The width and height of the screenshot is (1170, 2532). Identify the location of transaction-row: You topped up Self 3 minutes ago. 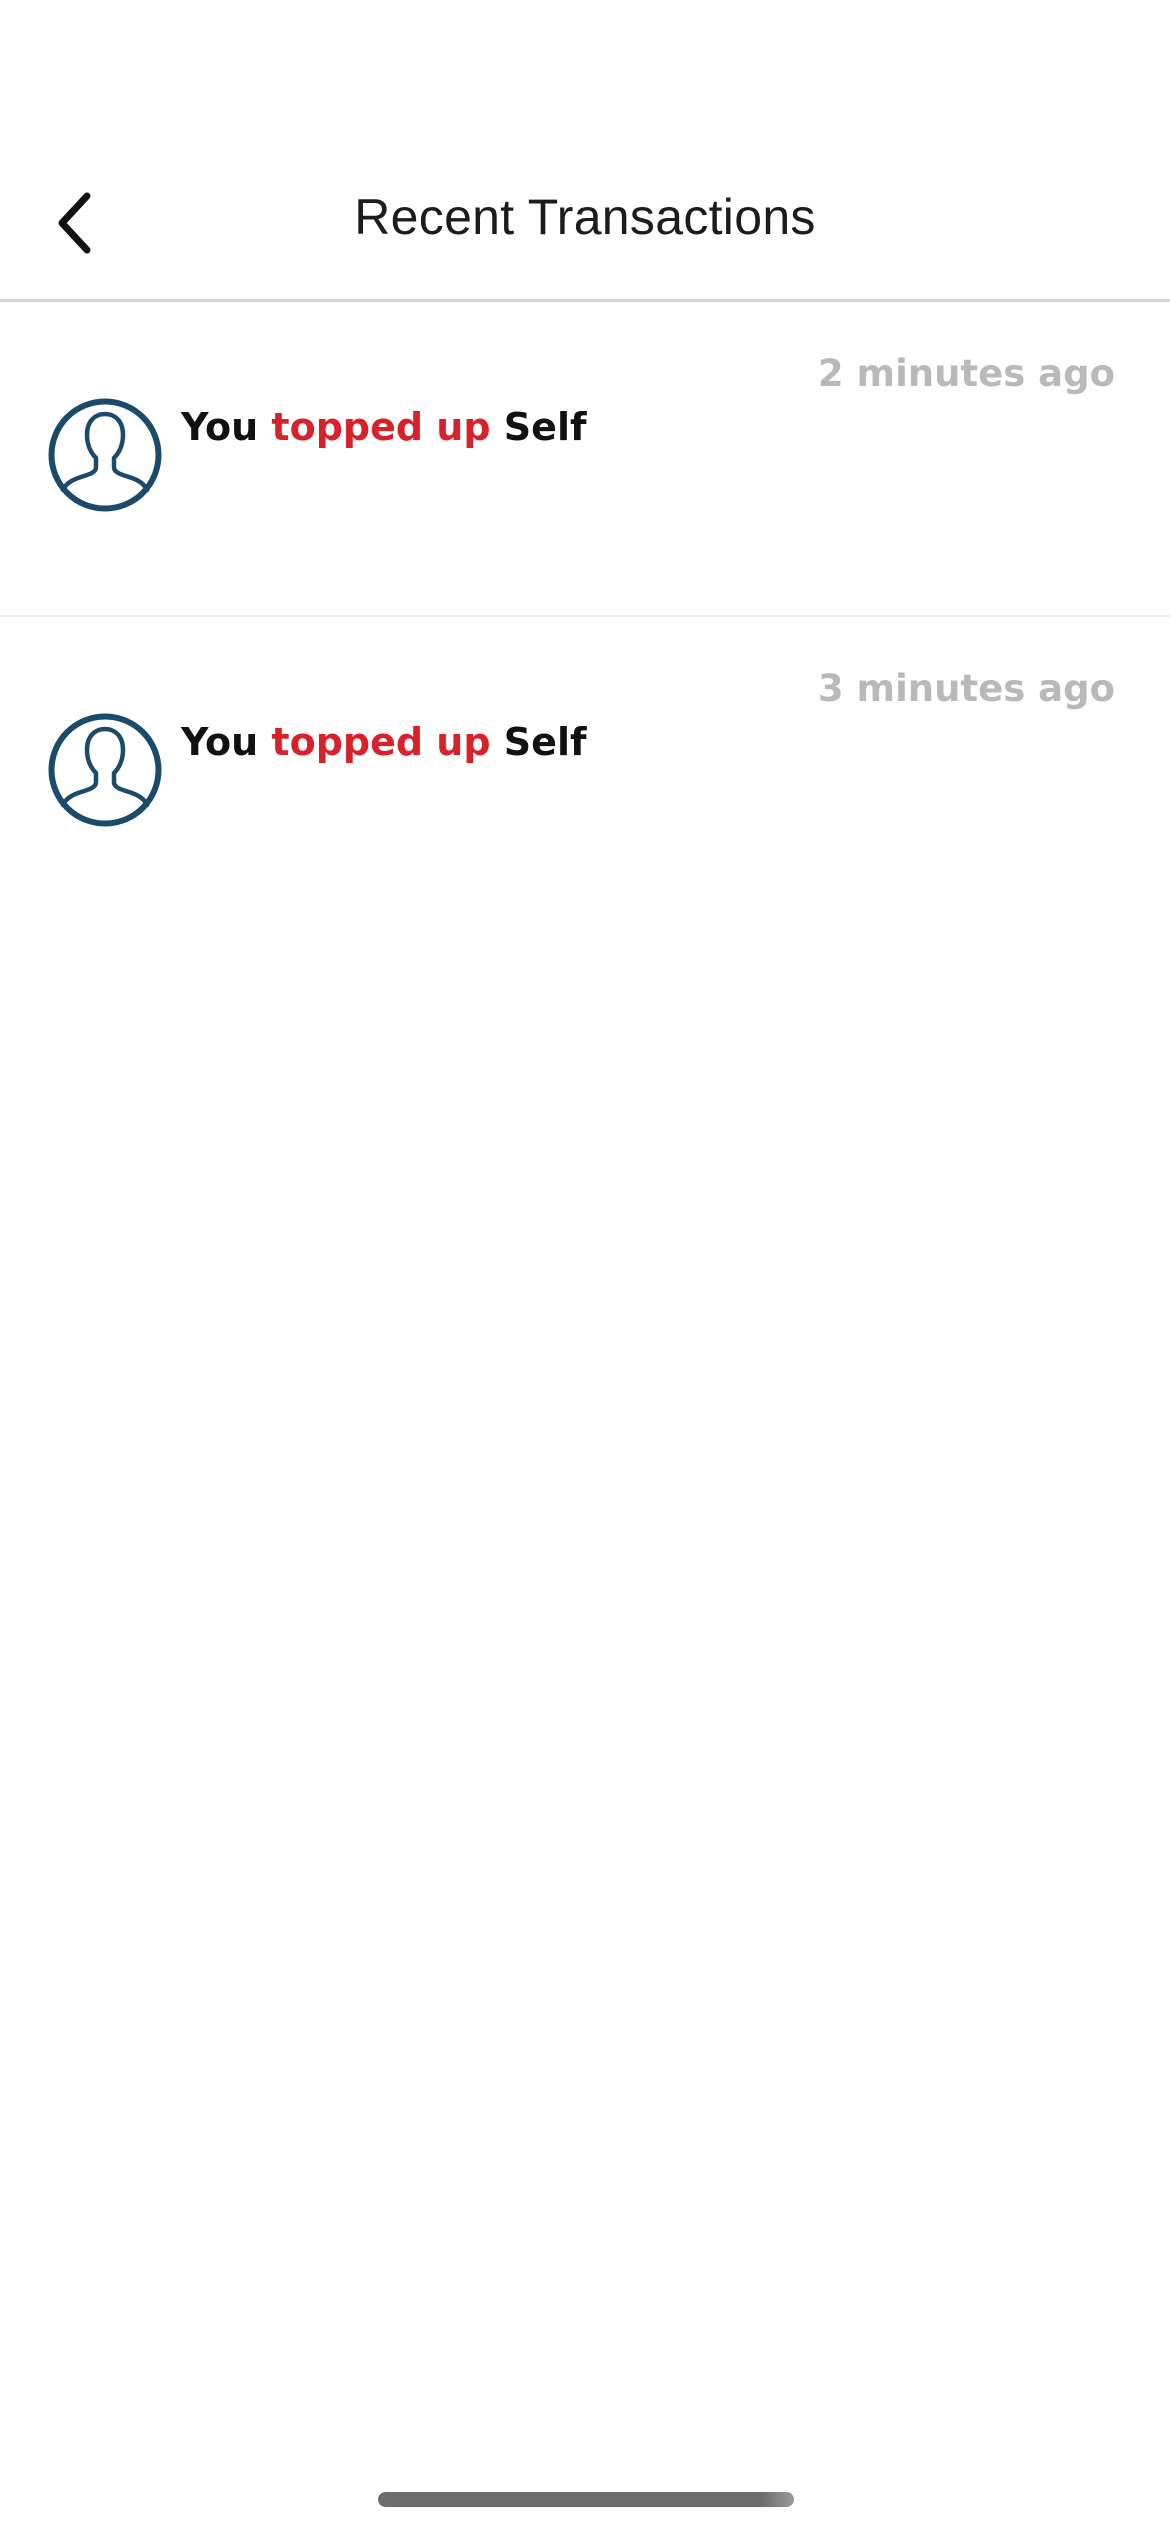
(585, 774).